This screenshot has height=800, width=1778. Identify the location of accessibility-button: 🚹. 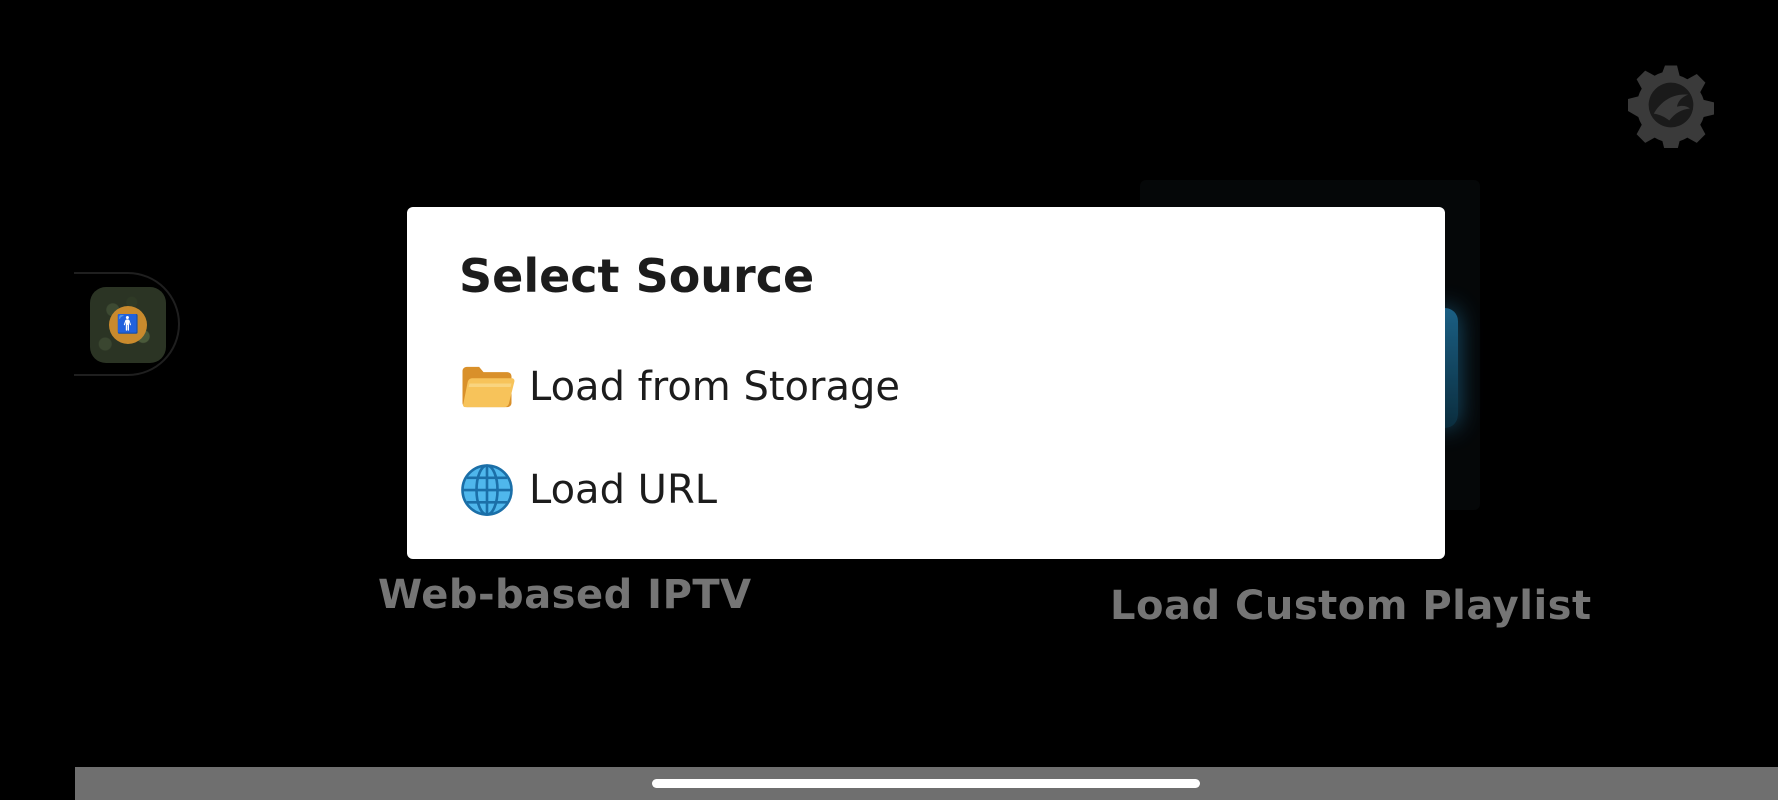
(128, 325).